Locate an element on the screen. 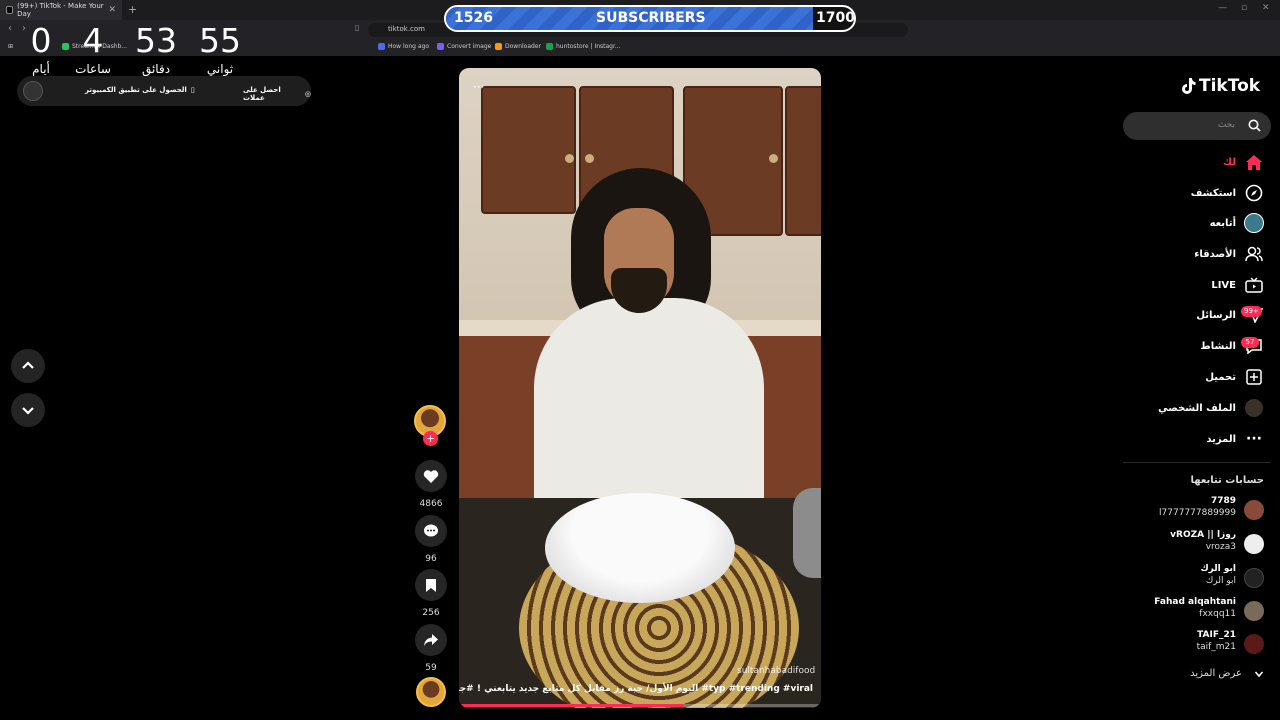 This screenshot has width=1280, height=720. like-button: 4866 is located at coordinates (431, 484).